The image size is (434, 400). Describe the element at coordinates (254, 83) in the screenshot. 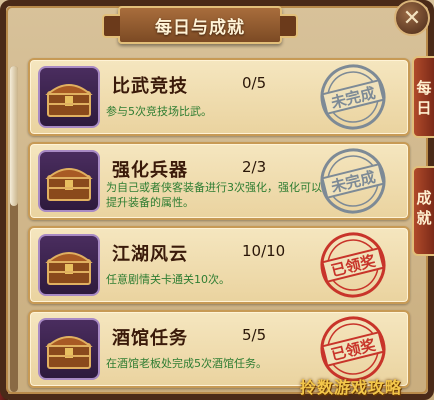

I see `task-progress: 0/5` at that location.